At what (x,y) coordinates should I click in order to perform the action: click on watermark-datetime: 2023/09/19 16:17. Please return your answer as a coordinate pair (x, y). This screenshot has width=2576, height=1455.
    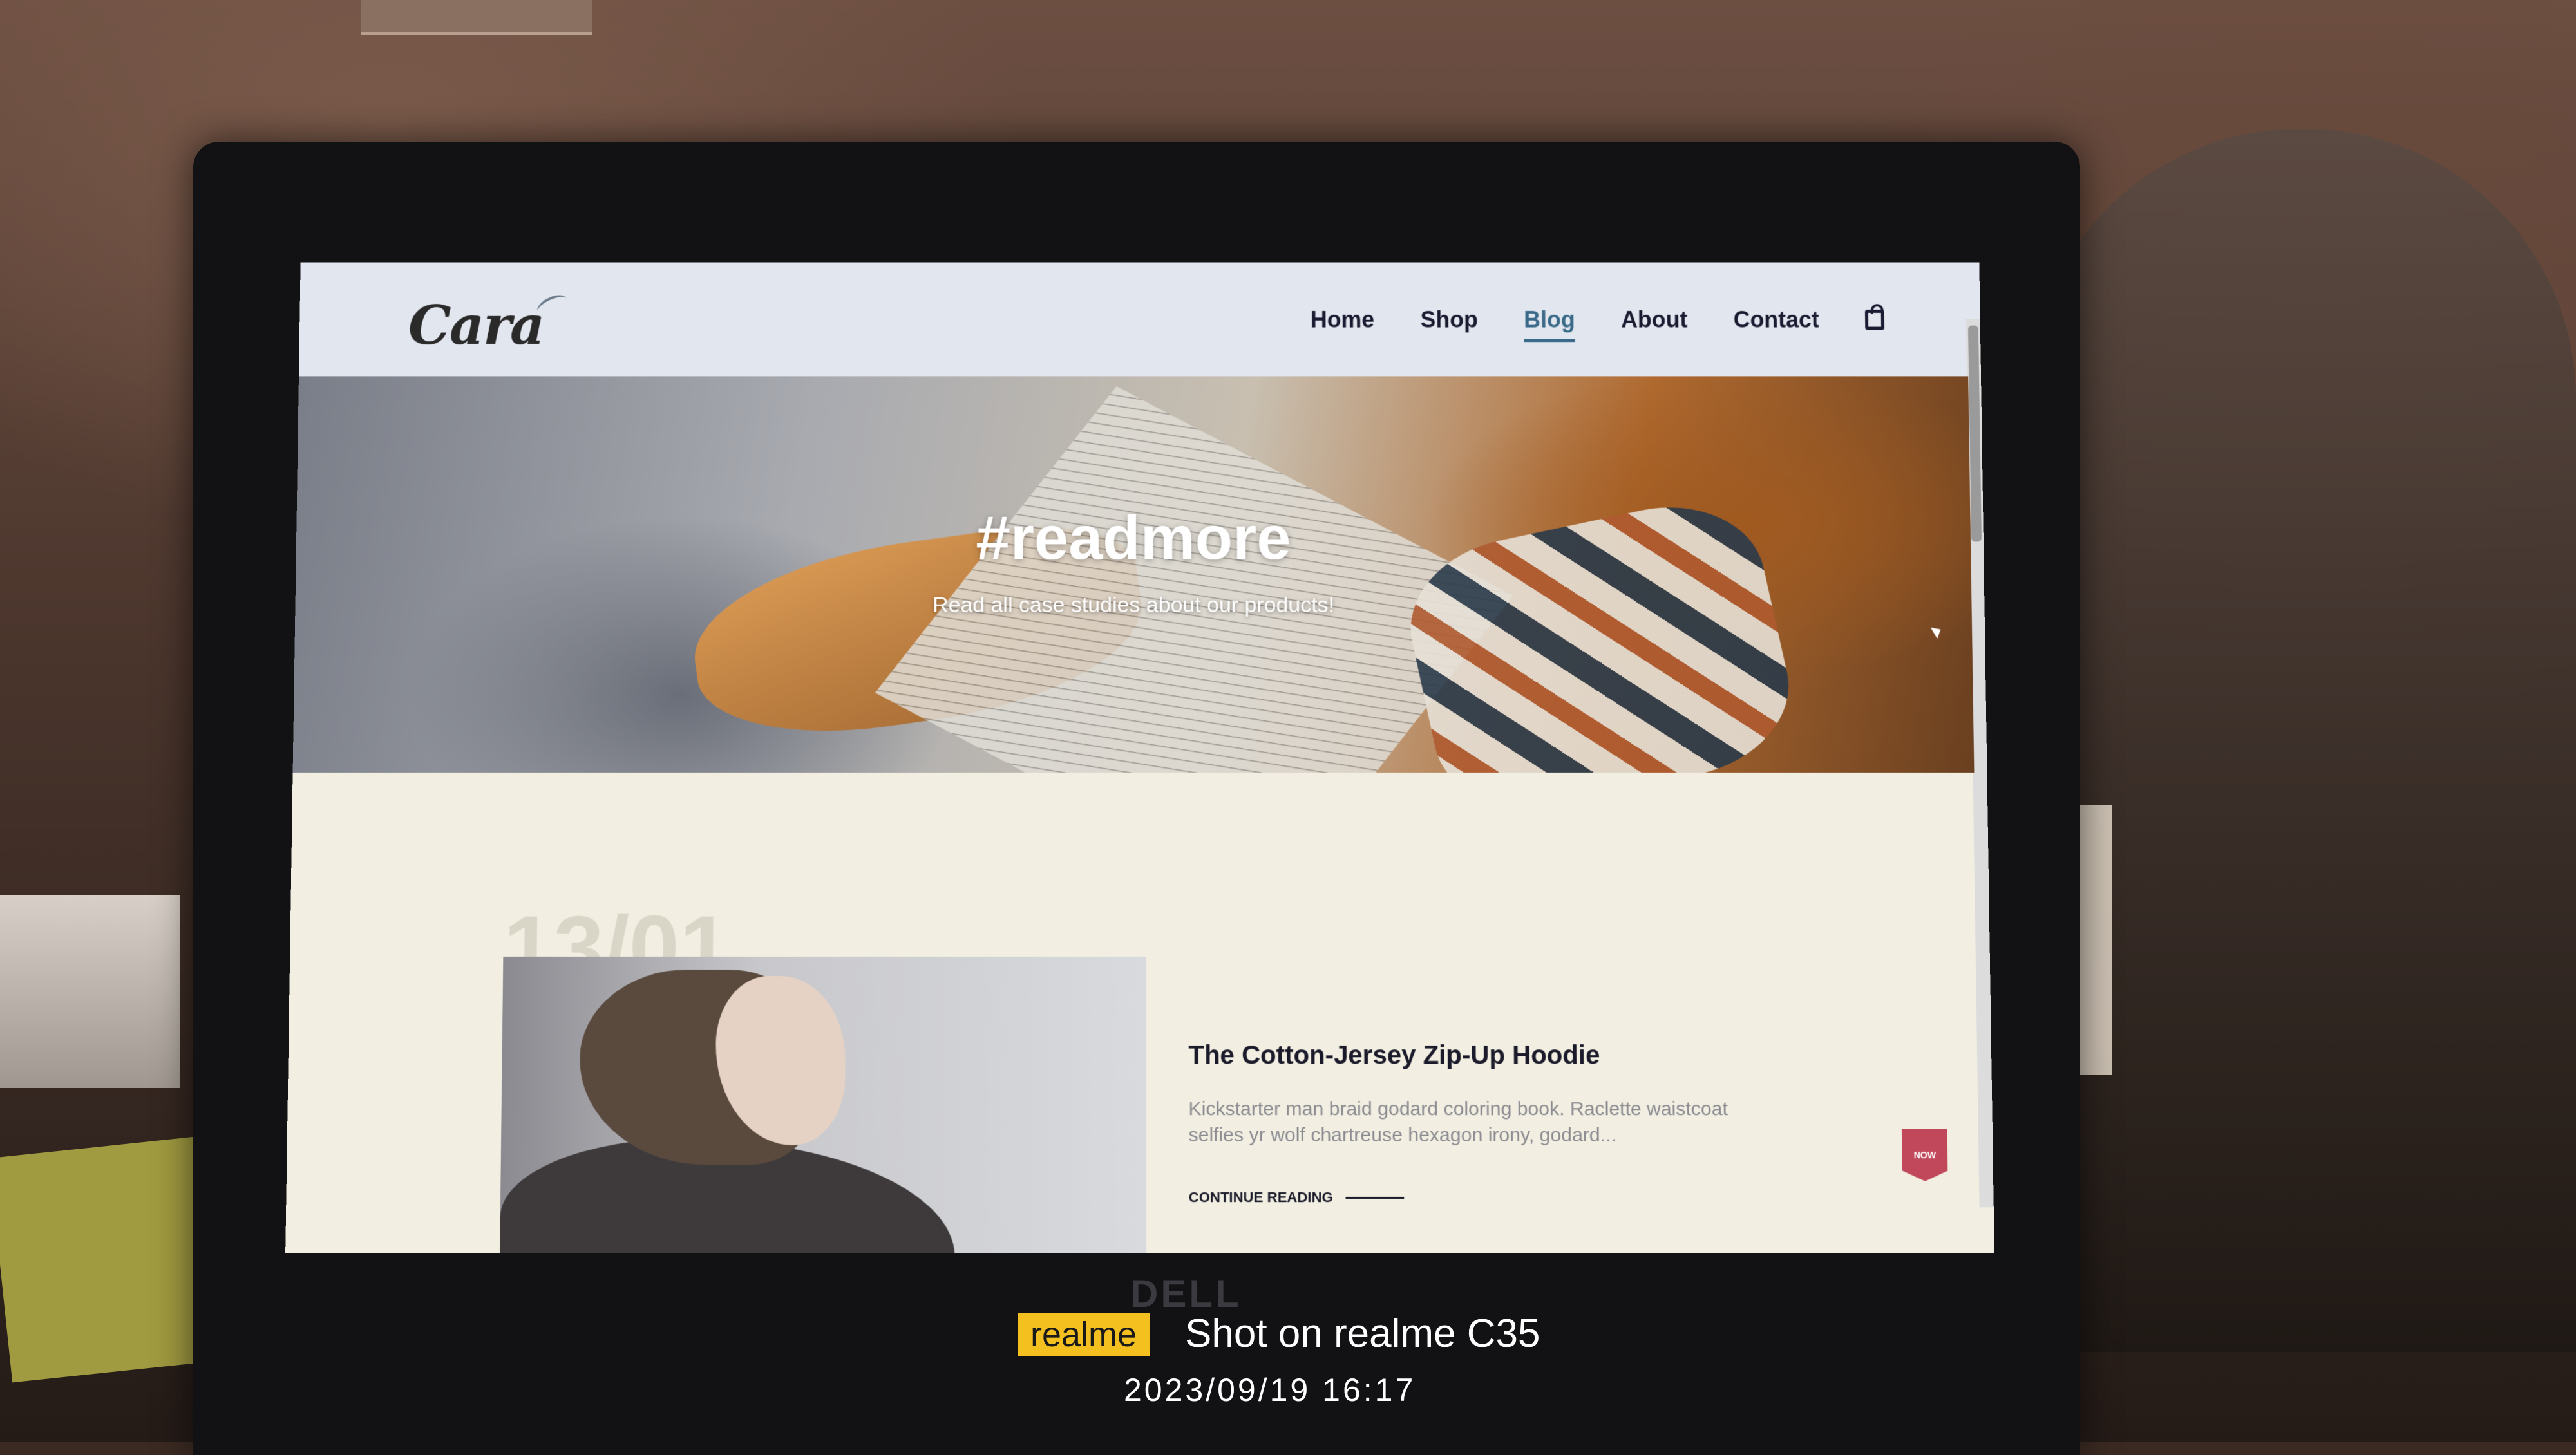
    Looking at the image, I should click on (1270, 1390).